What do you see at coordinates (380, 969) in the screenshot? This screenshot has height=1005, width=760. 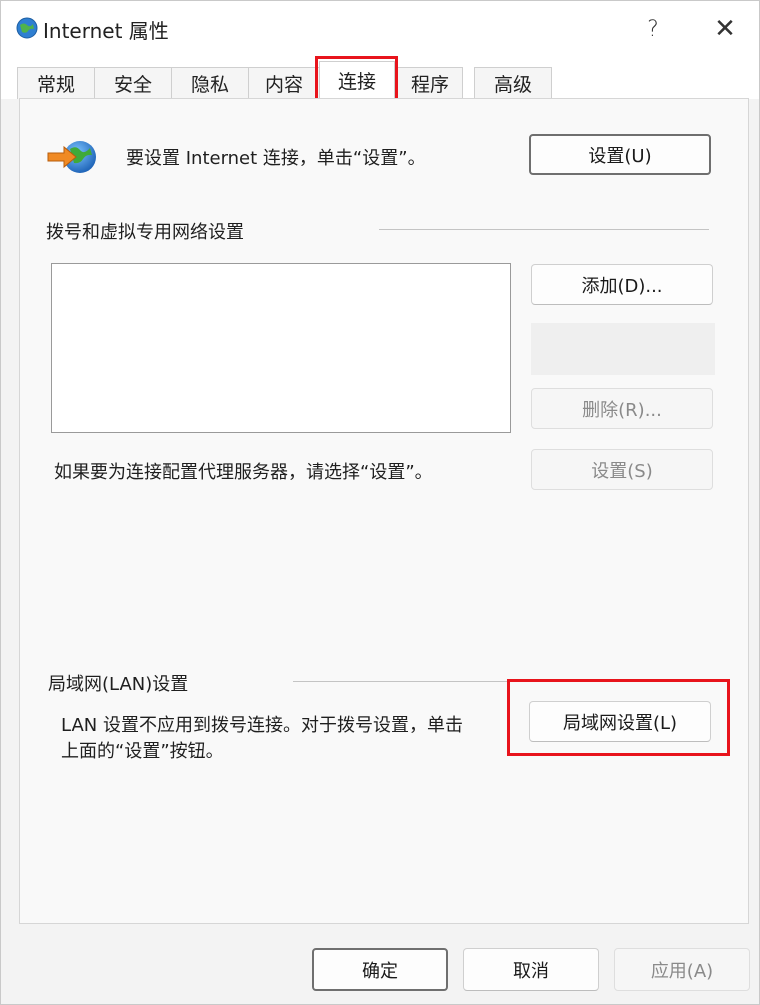 I see `ok-button: 确定` at bounding box center [380, 969].